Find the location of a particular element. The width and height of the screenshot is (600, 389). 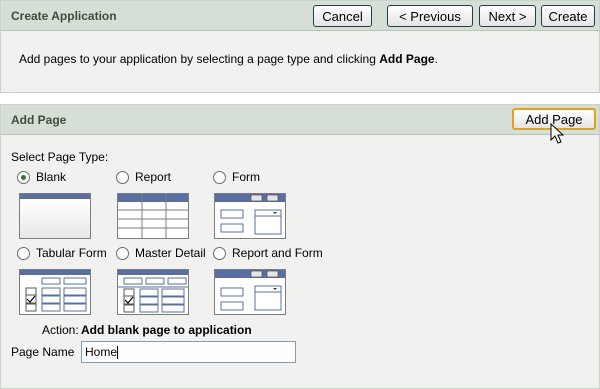

text-caret is located at coordinates (118, 353).